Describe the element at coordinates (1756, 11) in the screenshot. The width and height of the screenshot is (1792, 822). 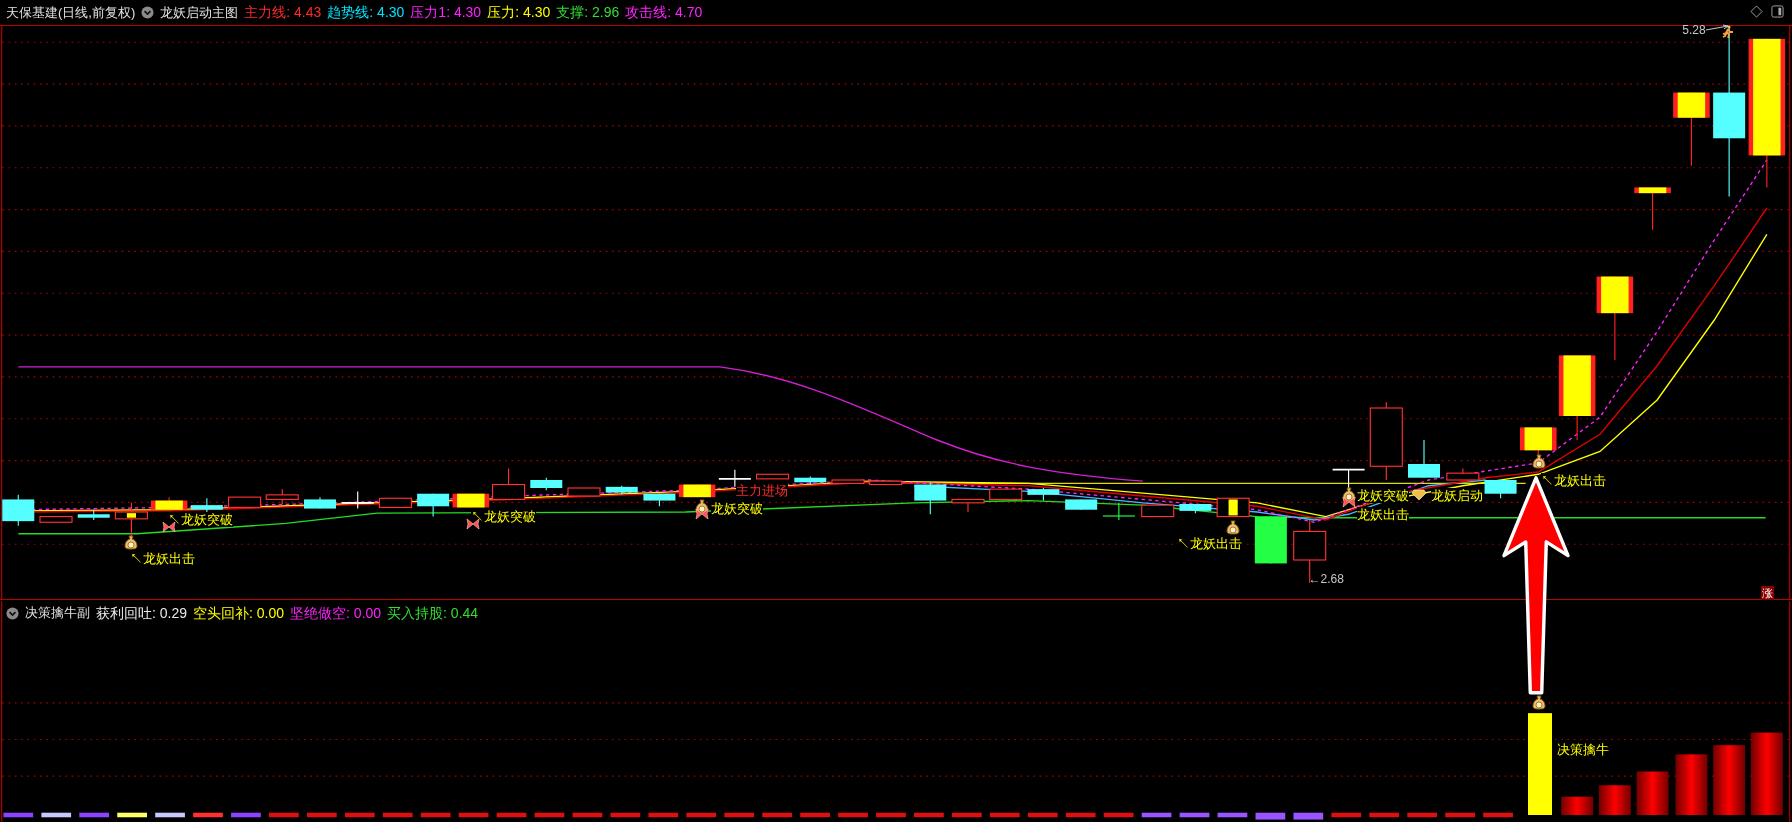
I see `diamond-icon` at that location.